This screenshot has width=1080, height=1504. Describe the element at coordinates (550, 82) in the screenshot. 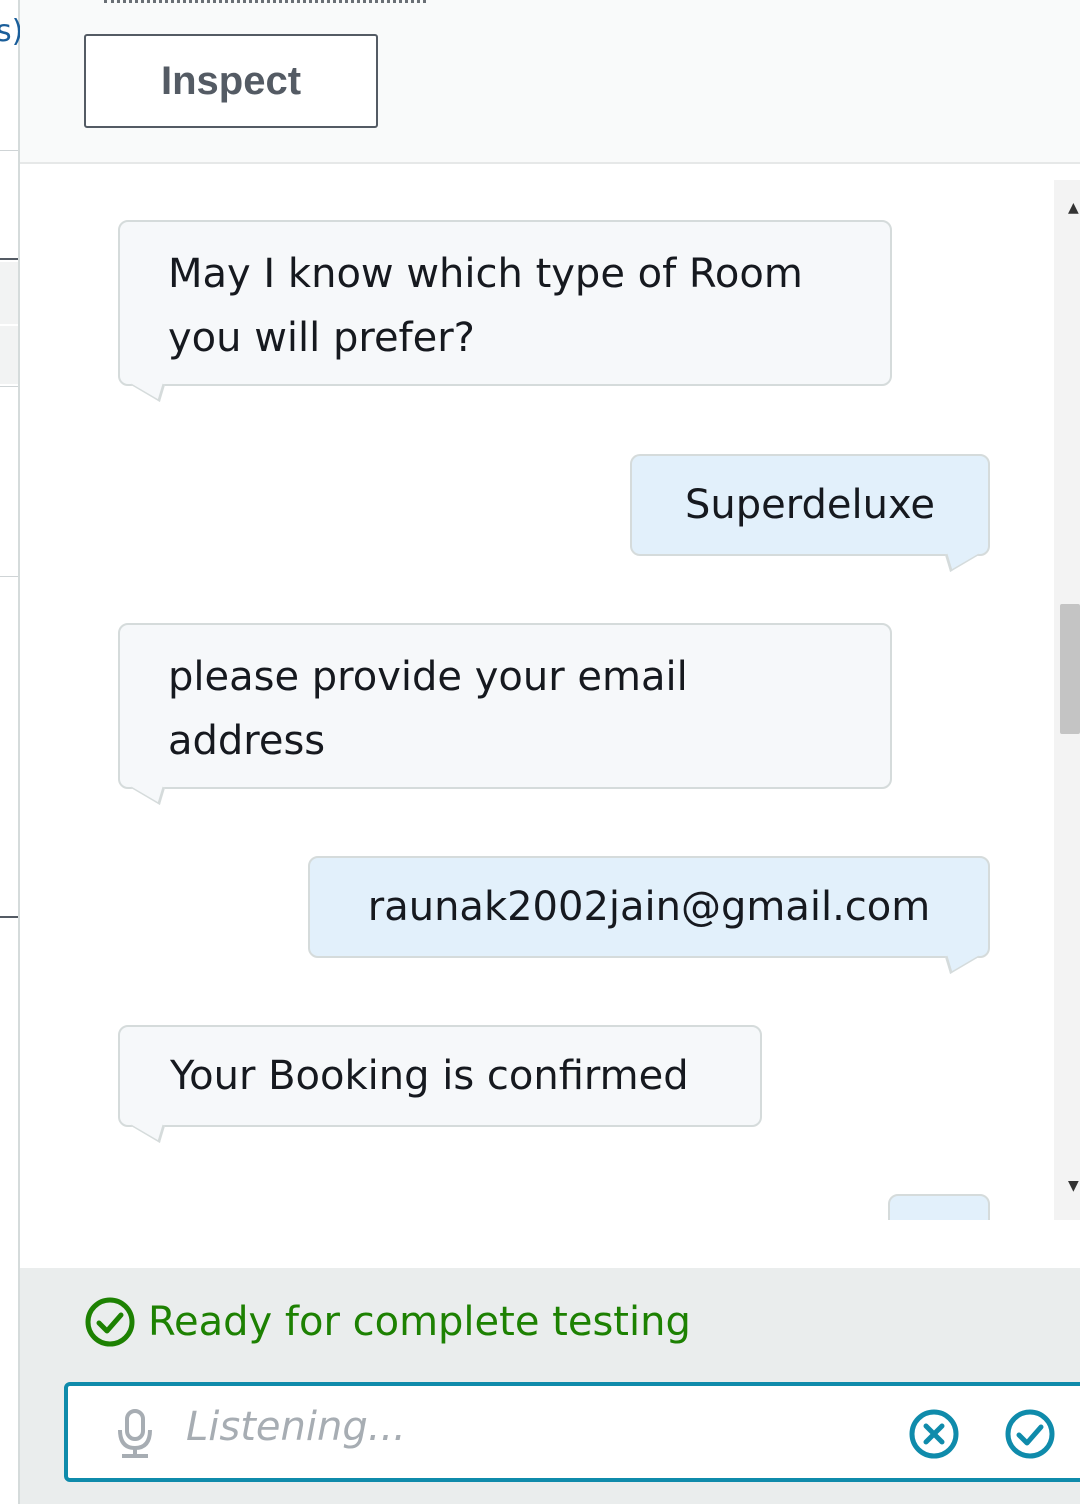

I see `test-bot-header: Inspect` at that location.